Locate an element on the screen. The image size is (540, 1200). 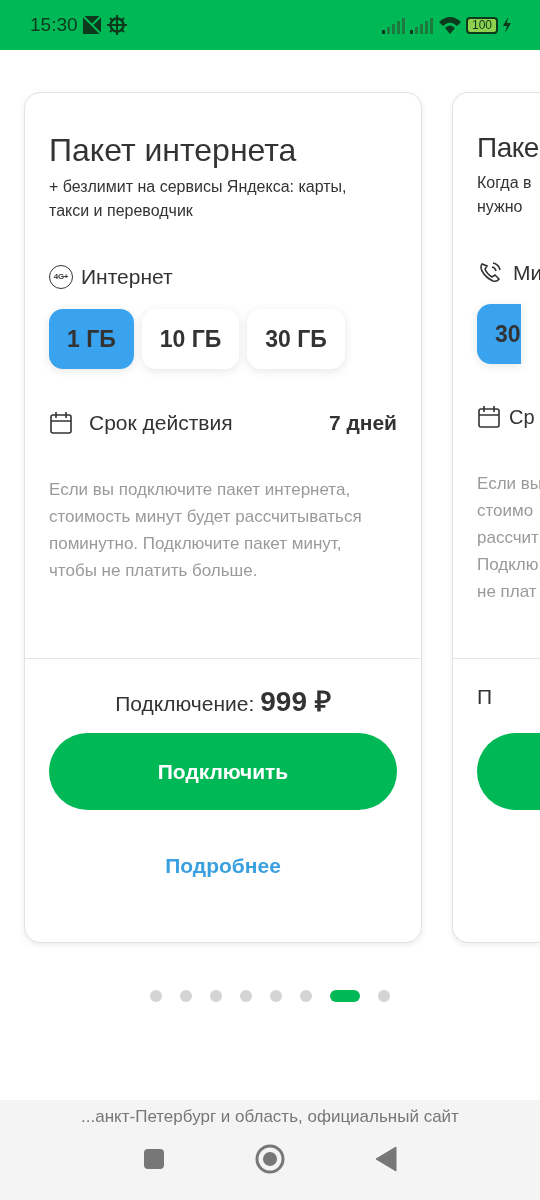
volume-option: 10 ГБ is located at coordinates (190, 338).